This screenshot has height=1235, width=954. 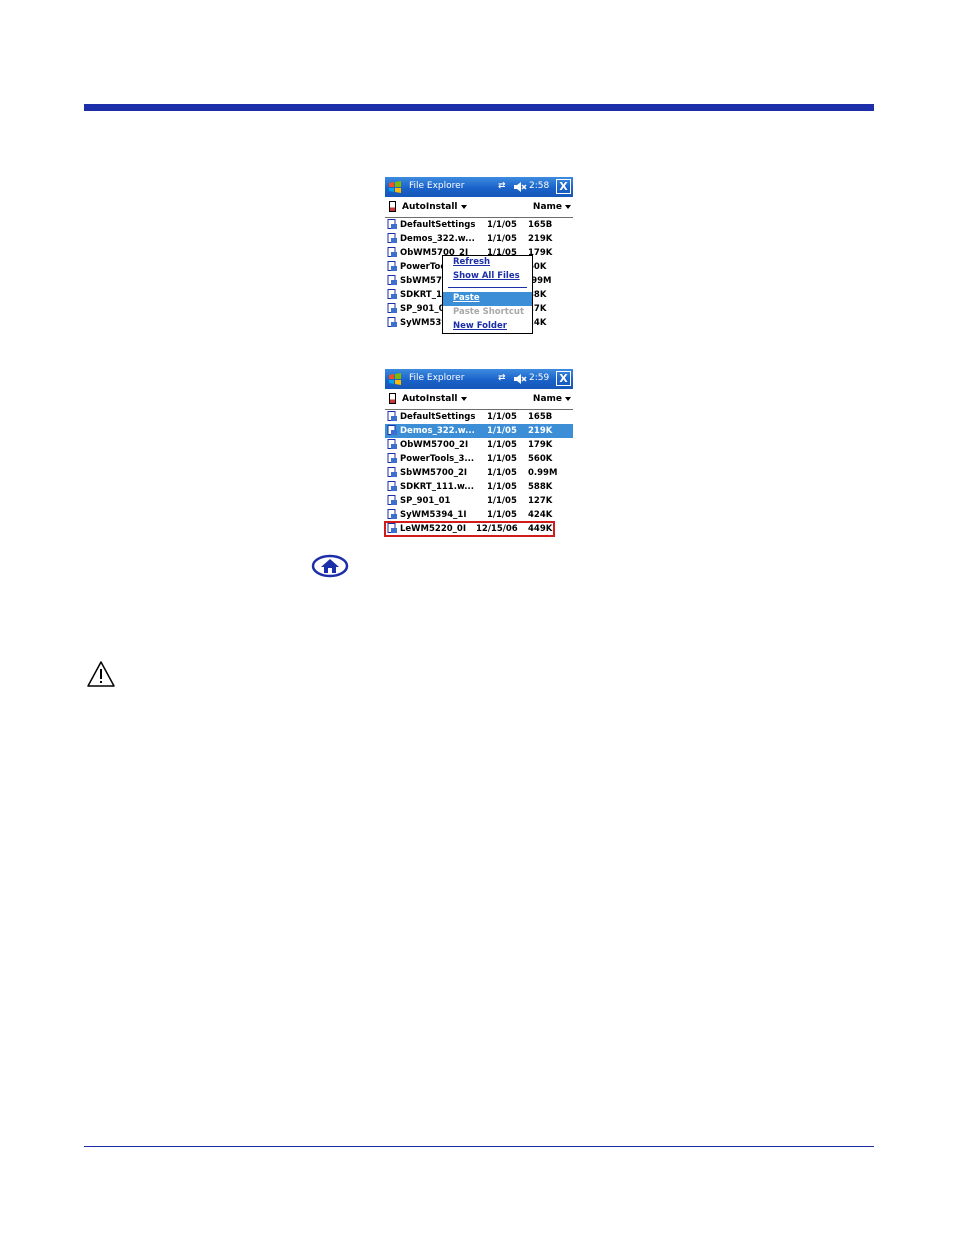 I want to click on menu-item-paste-shortcut: Paste Shortcut, so click(x=487, y=313).